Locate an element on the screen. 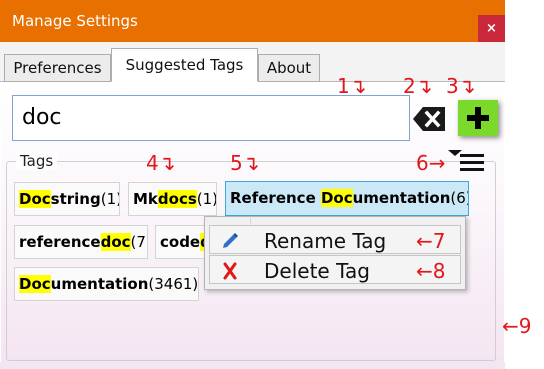 The width and height of the screenshot is (544, 369). title-bar: Manage Settings × is located at coordinates (252, 21).